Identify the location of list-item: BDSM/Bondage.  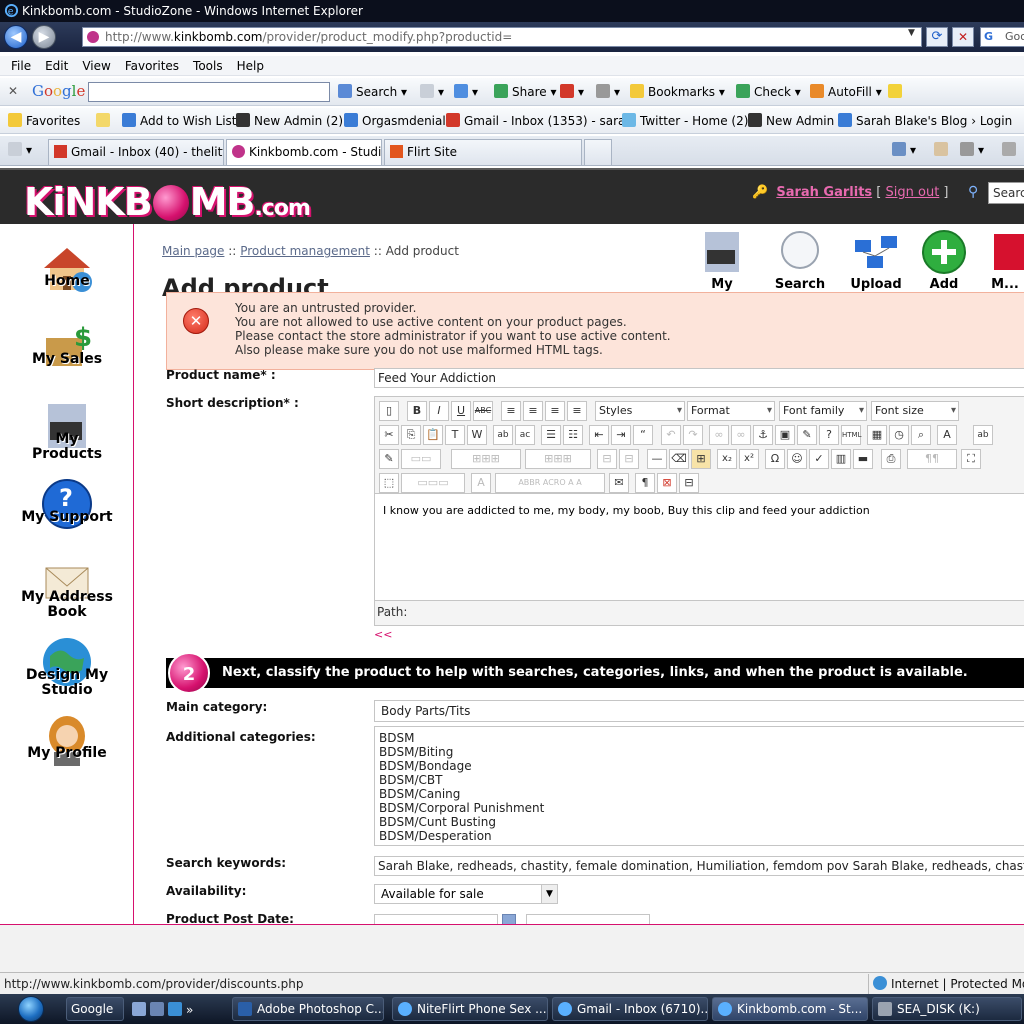
(701, 766).